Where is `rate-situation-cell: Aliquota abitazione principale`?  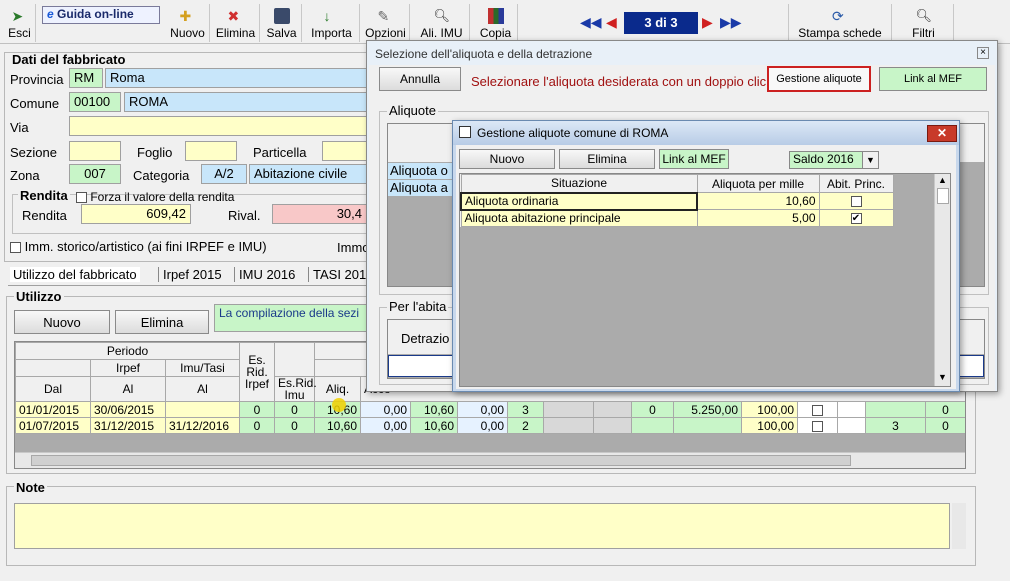
rate-situation-cell: Aliquota abitazione principale is located at coordinates (579, 218).